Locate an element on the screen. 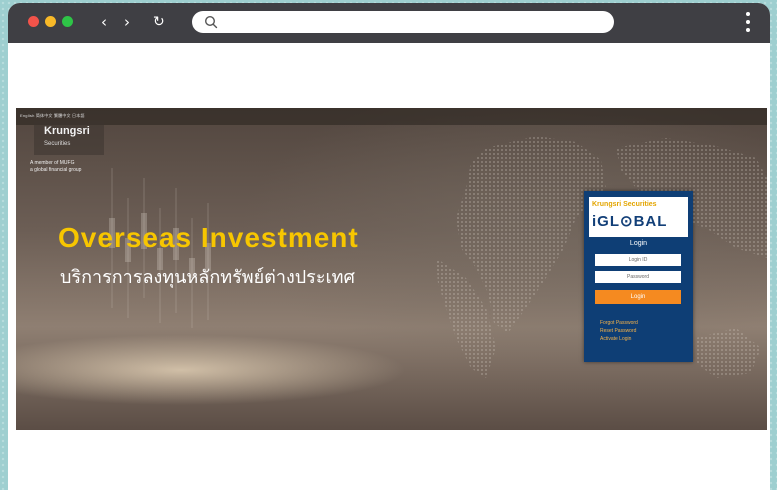 The height and width of the screenshot is (490, 777). subheadline: บริการการลงทุนหลักทรัพย์ต่างประเทศ is located at coordinates (207, 277).